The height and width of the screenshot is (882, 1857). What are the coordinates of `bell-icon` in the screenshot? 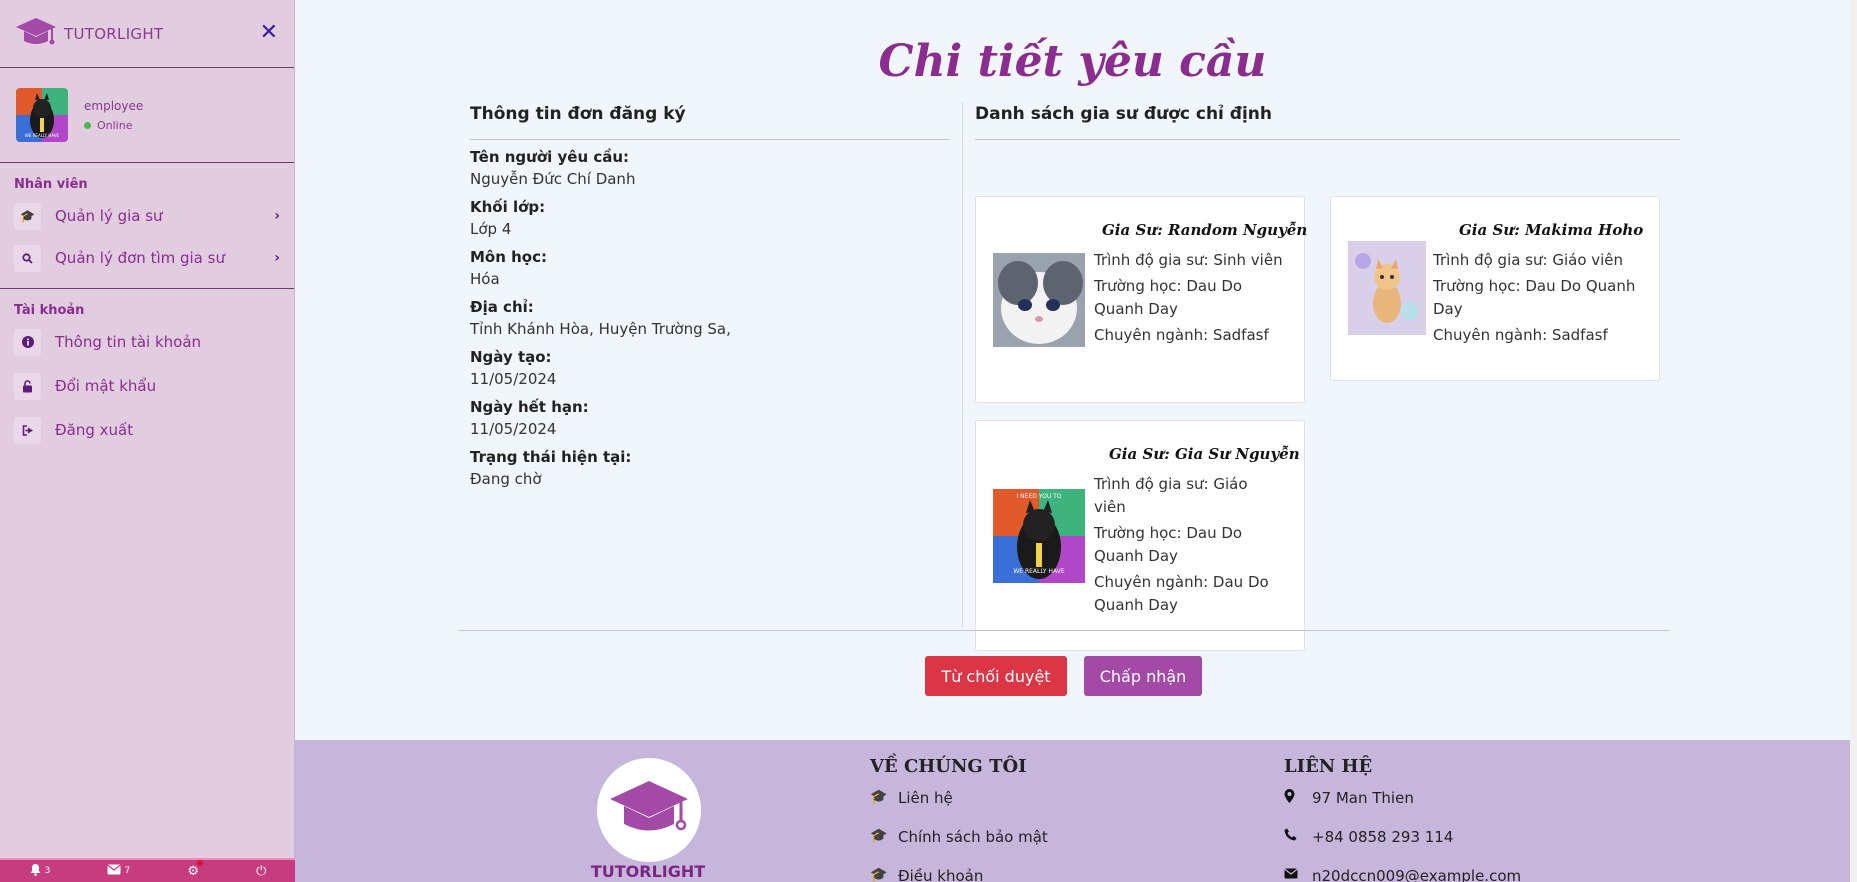 It's located at (35, 871).